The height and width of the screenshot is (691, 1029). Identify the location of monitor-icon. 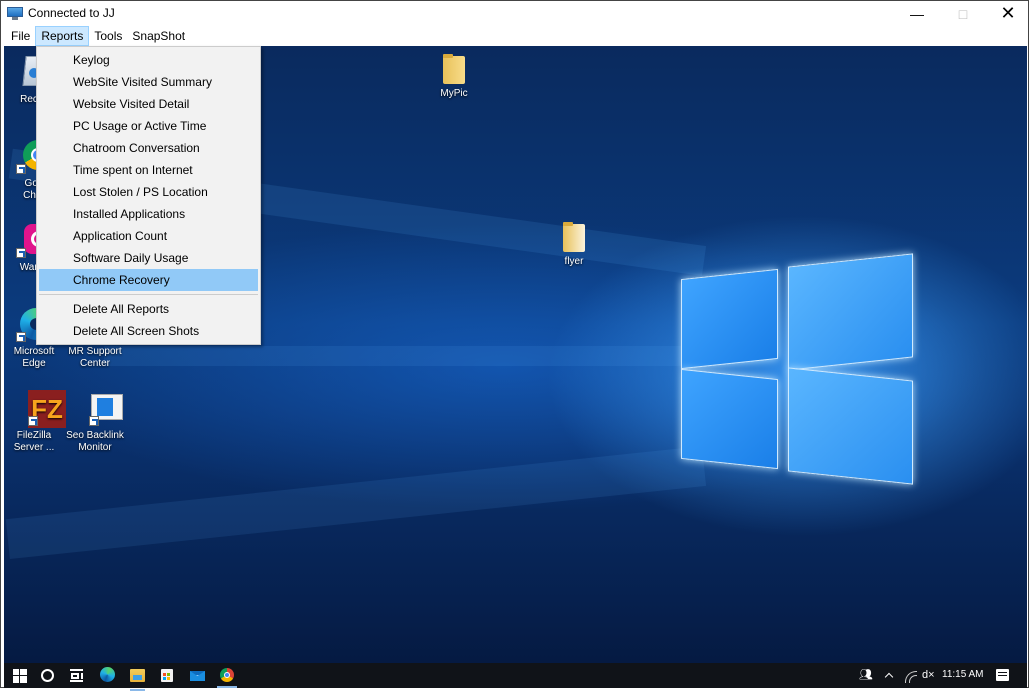
(15, 13).